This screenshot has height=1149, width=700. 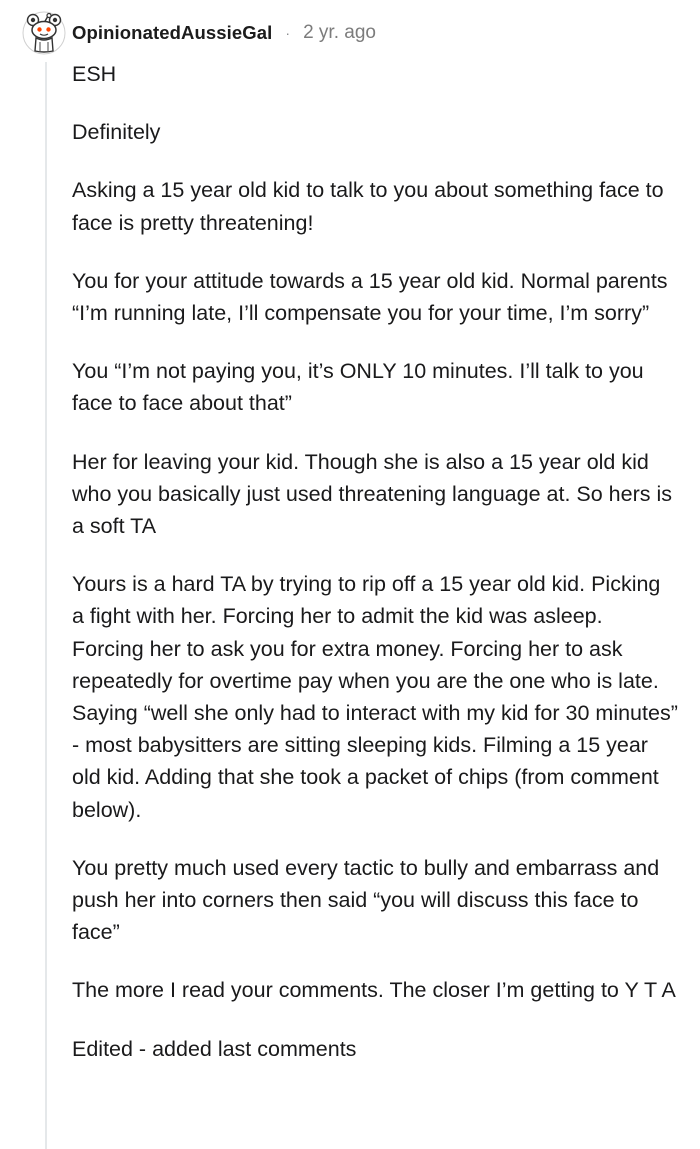 I want to click on comment-paragraph: ESH, so click(x=94, y=74).